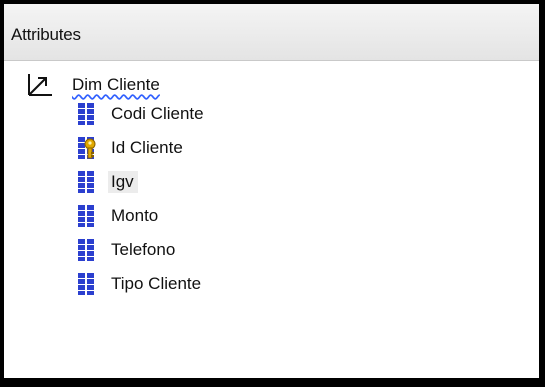 The image size is (545, 387). What do you see at coordinates (156, 283) in the screenshot?
I see `attribute-label: Tipo Cliente` at bounding box center [156, 283].